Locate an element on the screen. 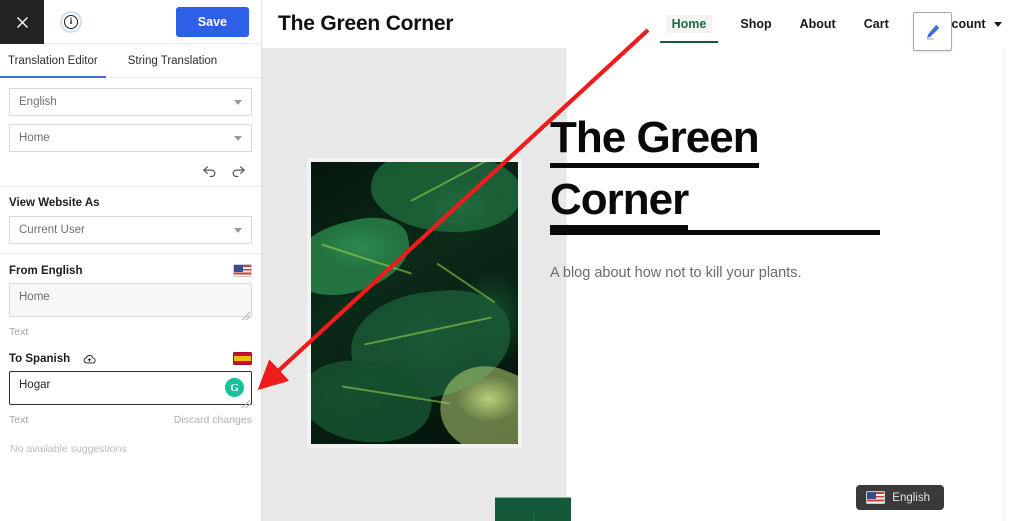 The width and height of the screenshot is (1024, 521). hero-heading-line2: Corner is located at coordinates (619, 203).